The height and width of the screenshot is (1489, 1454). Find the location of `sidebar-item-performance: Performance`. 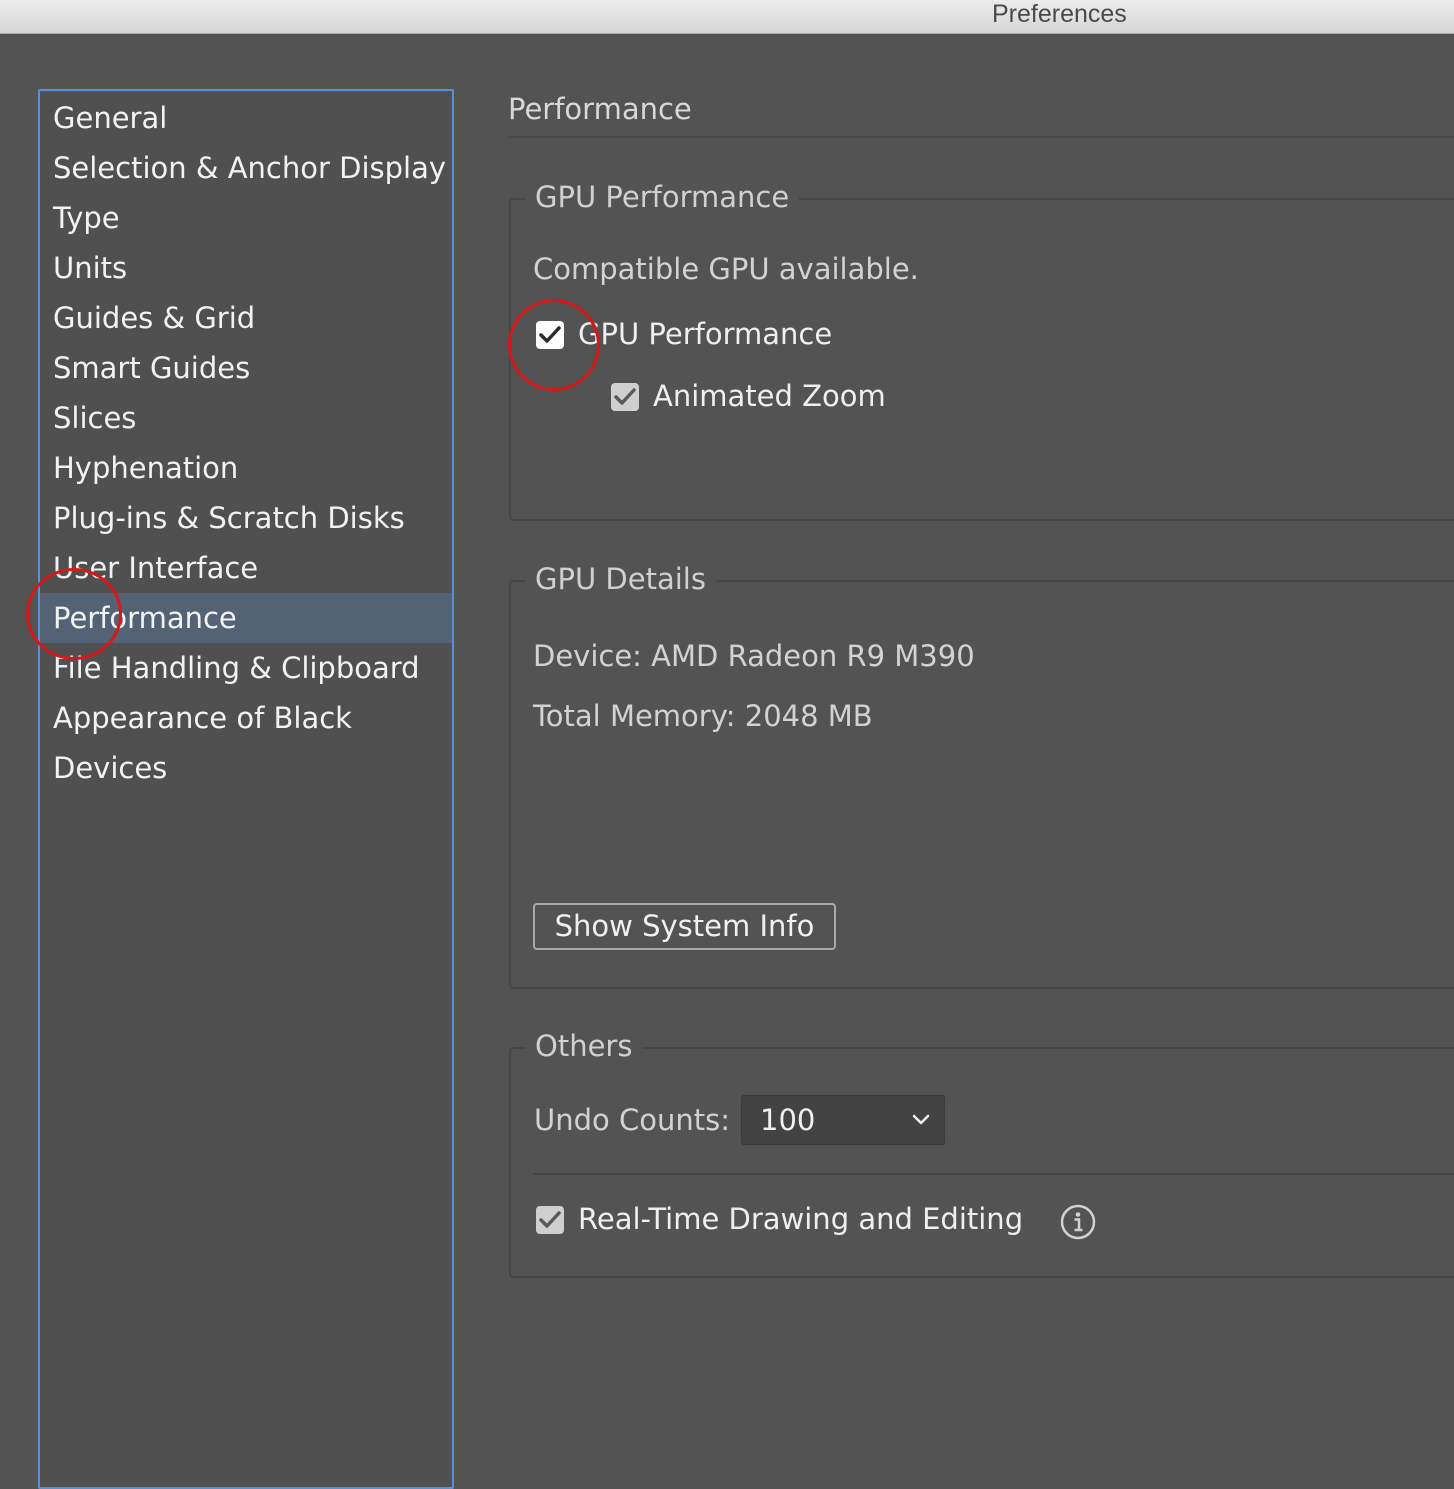

sidebar-item-performance: Performance is located at coordinates (246, 618).